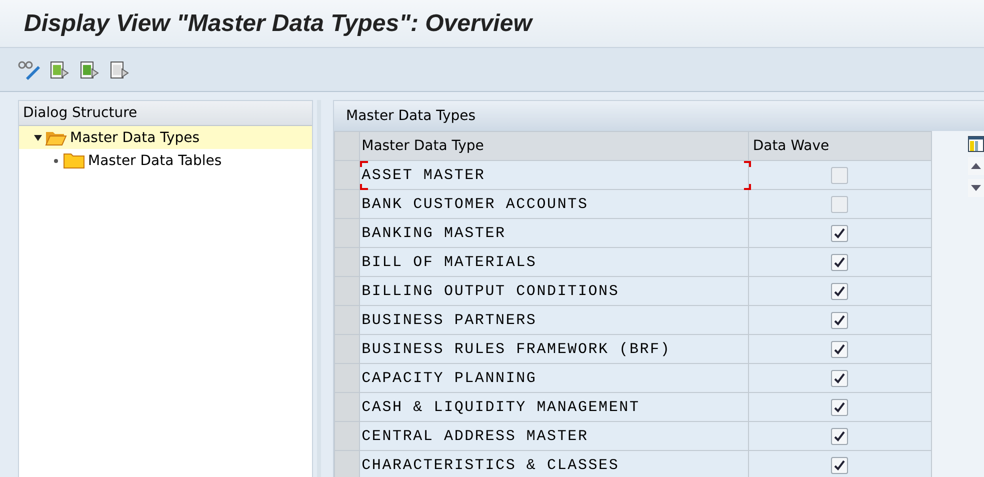  What do you see at coordinates (491, 465) in the screenshot?
I see `table-cell-text: CHARACTERISTICS & CLASSES` at bounding box center [491, 465].